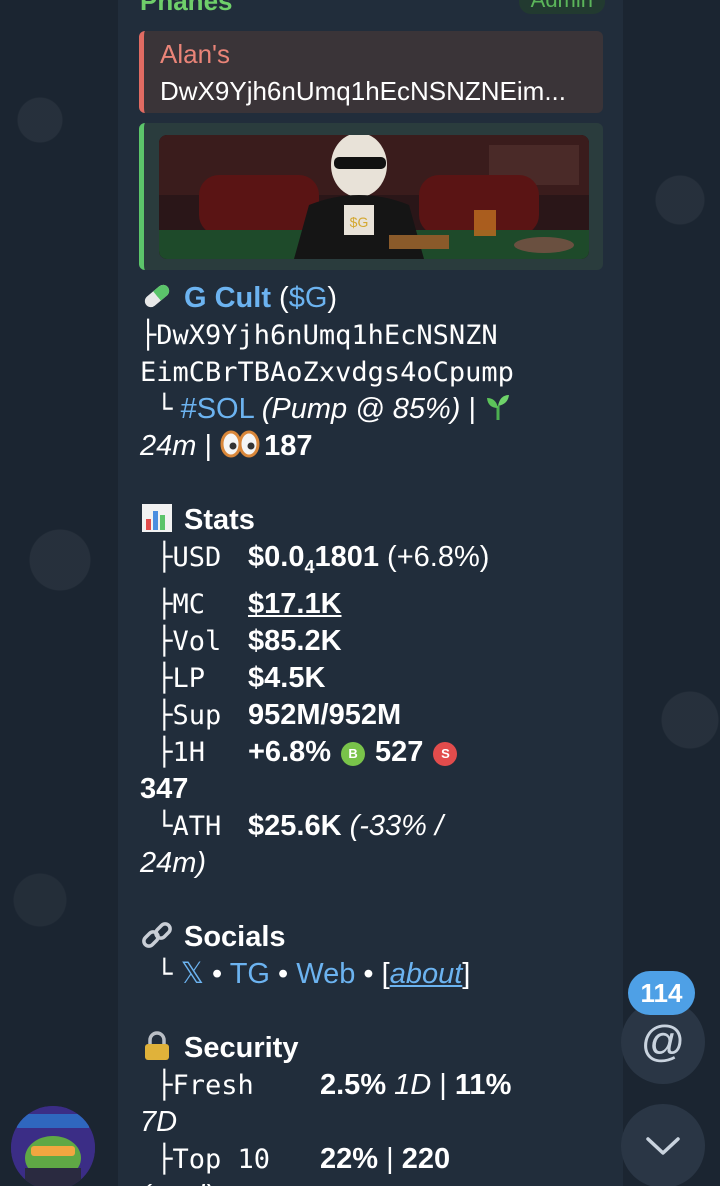 The height and width of the screenshot is (1186, 720). Describe the element at coordinates (375, 1182) in the screenshot. I see `top10-total-label: (total)` at that location.